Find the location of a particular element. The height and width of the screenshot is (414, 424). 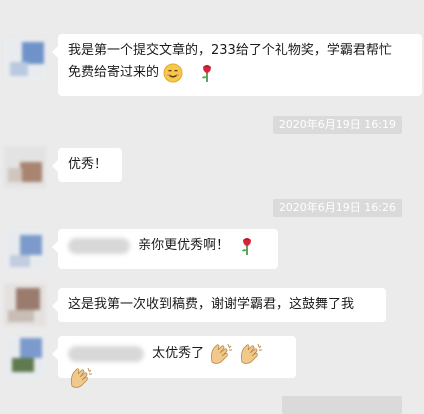

message-bubble: 我是第一个提交文章的，233给了个礼物奖，学霸君帮忙 免费给寄过来的 is located at coordinates (237, 65).